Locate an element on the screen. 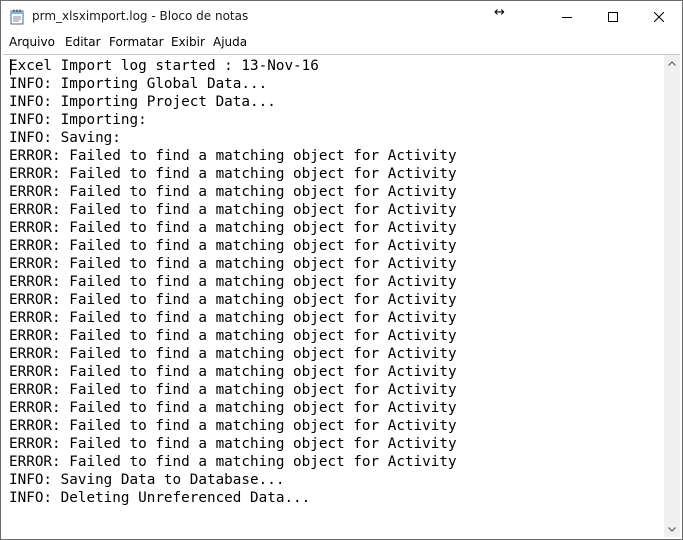  menu-ajuda: Ajuda is located at coordinates (230, 42).